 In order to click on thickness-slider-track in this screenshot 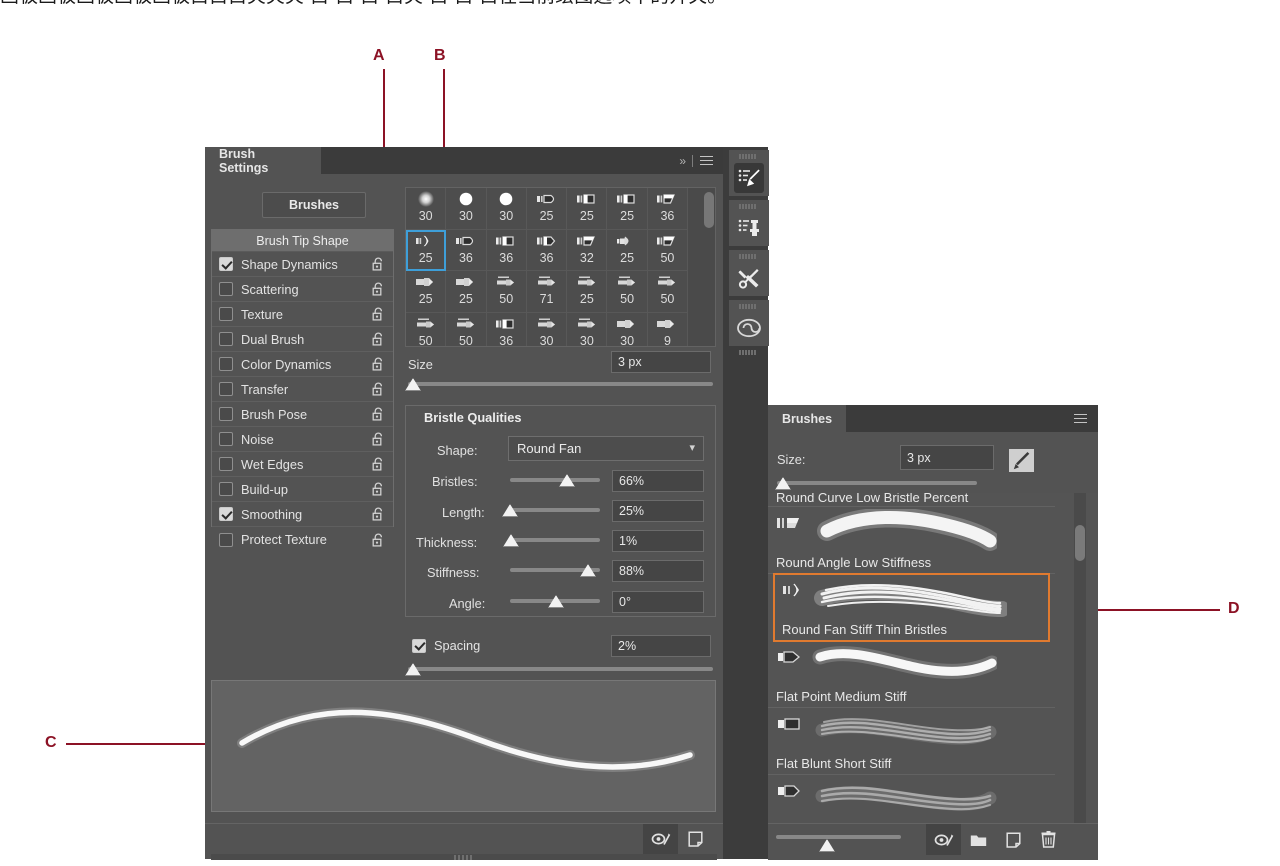, I will do `click(555, 540)`.